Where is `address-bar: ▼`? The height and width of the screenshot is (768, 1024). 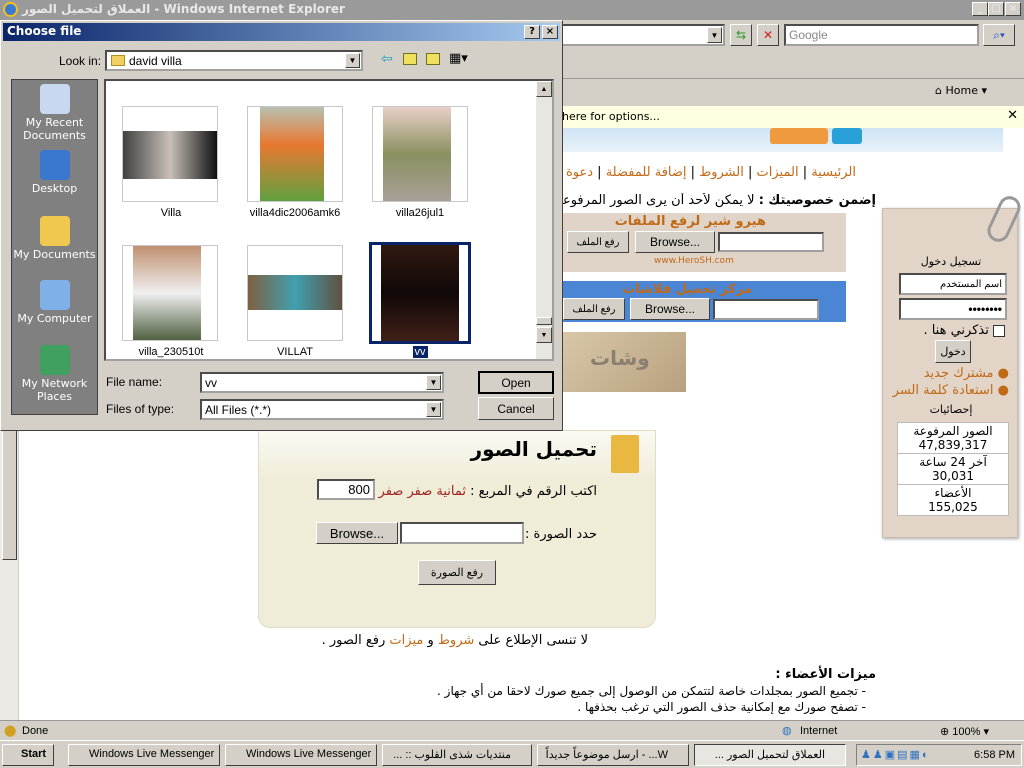
address-bar: ▼ is located at coordinates (632, 35).